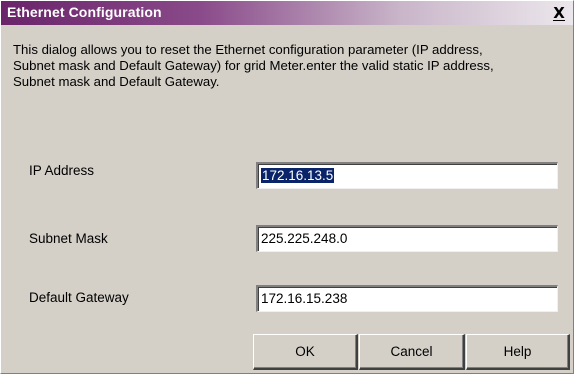 The width and height of the screenshot is (574, 374). Describe the element at coordinates (304, 298) in the screenshot. I see `default-gateway-value: 172.16.15.238` at that location.